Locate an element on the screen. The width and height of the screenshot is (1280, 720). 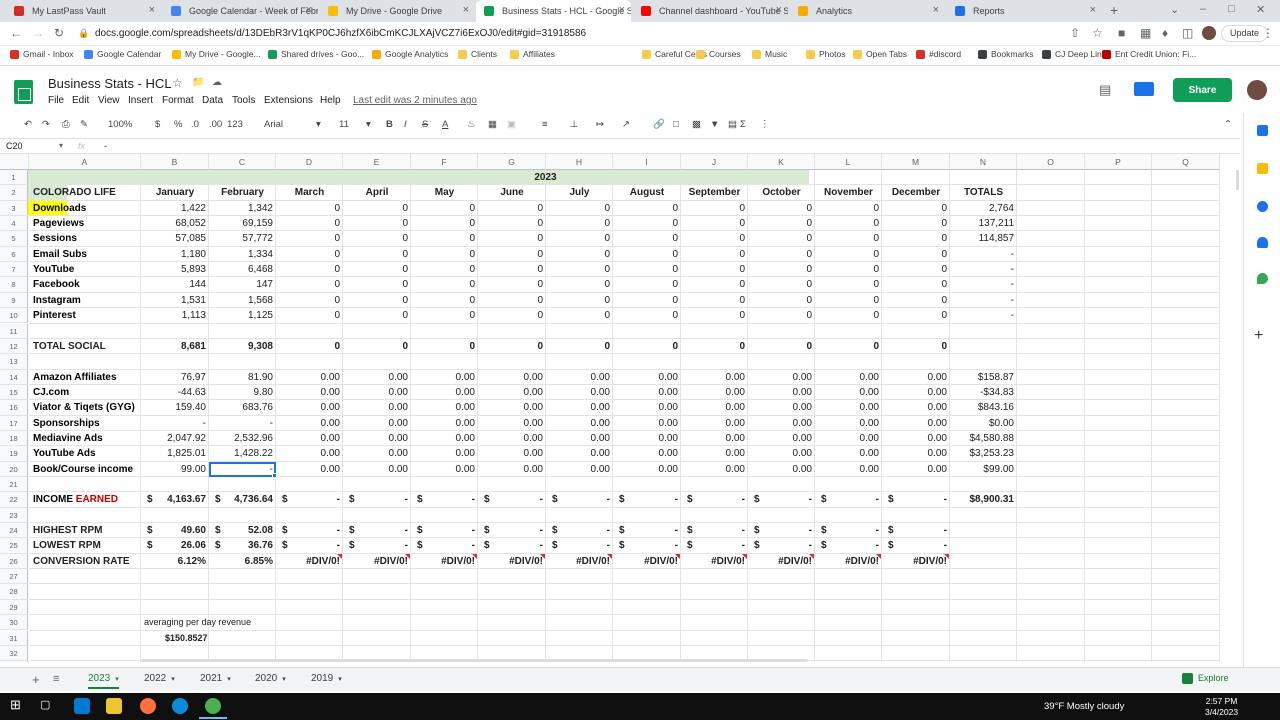
table-cell: 81.90 is located at coordinates (241, 377).